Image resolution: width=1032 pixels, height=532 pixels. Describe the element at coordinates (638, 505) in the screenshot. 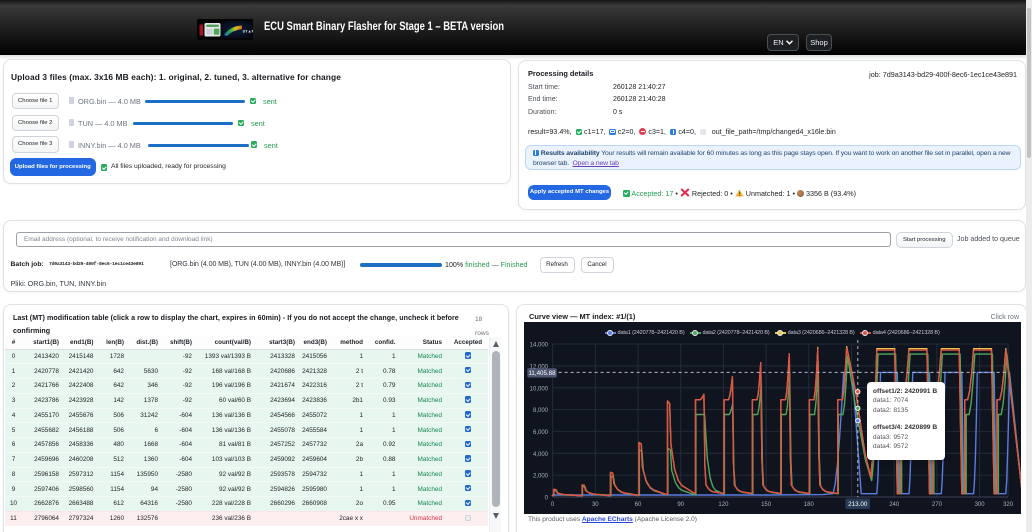

I see `svg-text: 60` at that location.